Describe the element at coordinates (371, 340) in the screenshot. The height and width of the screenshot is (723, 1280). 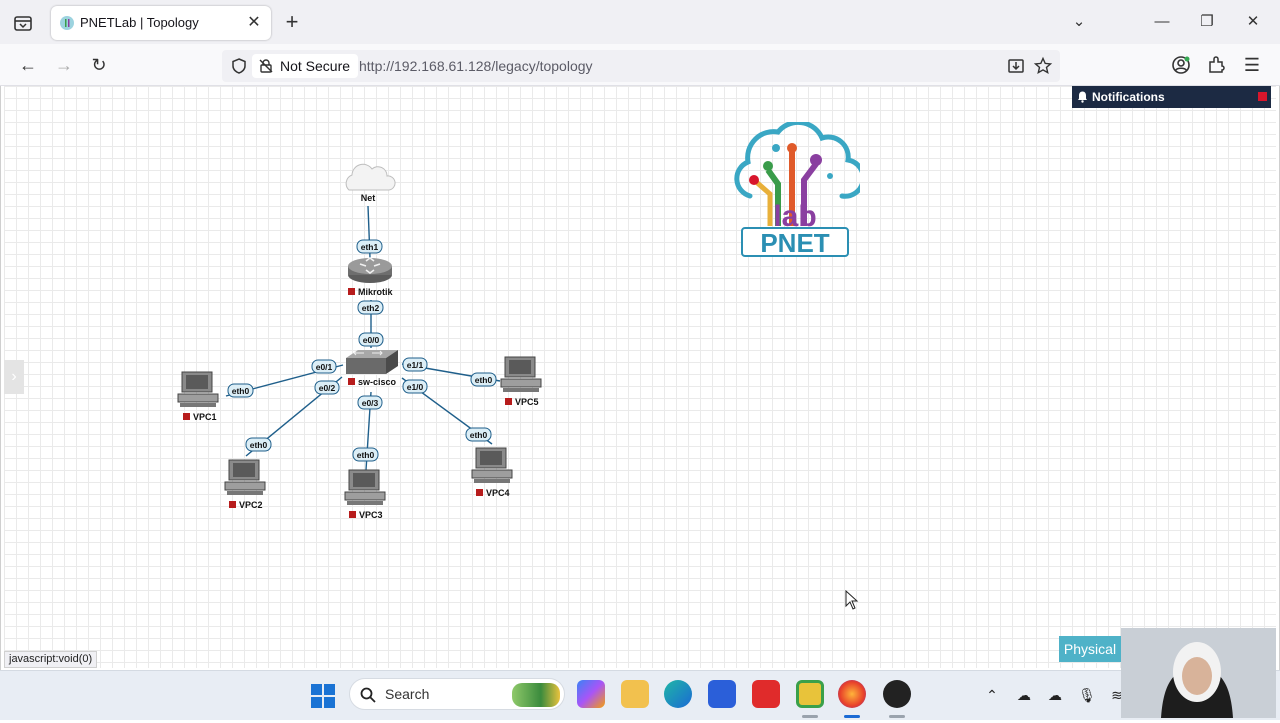
I see `port-label-sw-e00: e0/0` at that location.